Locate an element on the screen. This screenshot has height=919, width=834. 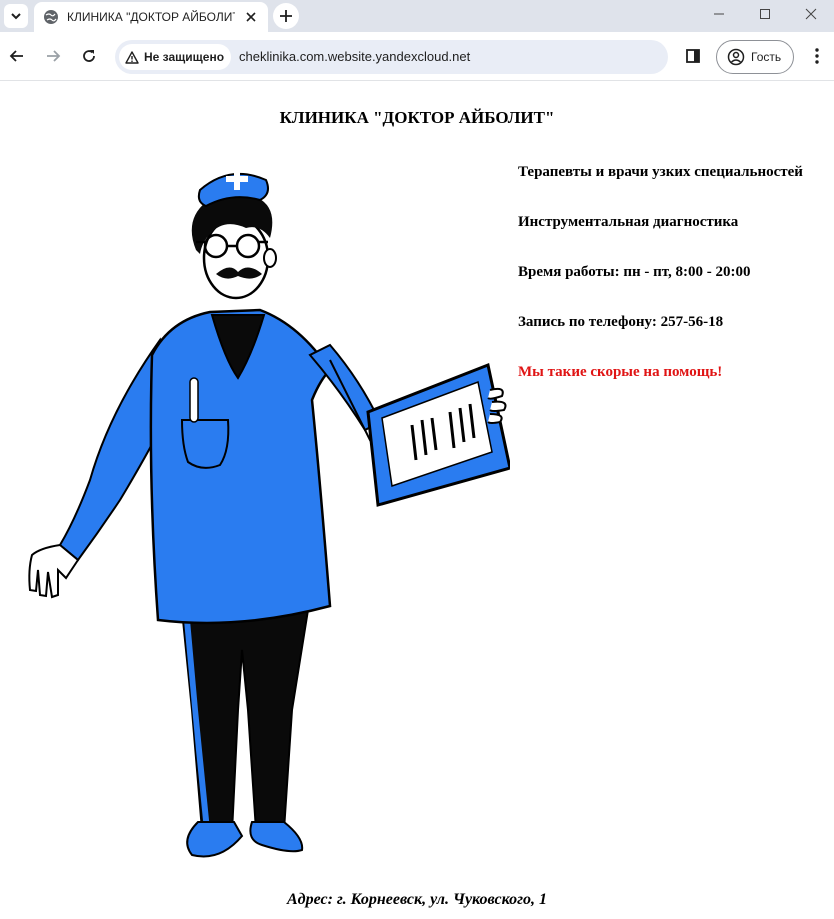
maximize-icon is located at coordinates (765, 14).